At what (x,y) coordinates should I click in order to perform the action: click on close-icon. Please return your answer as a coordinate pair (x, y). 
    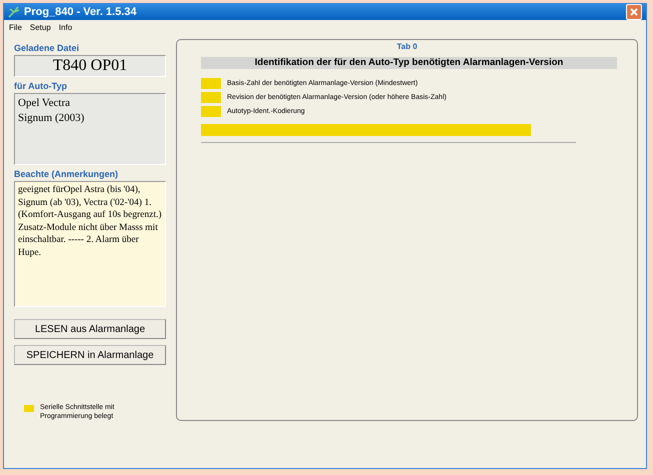
    Looking at the image, I should click on (634, 12).